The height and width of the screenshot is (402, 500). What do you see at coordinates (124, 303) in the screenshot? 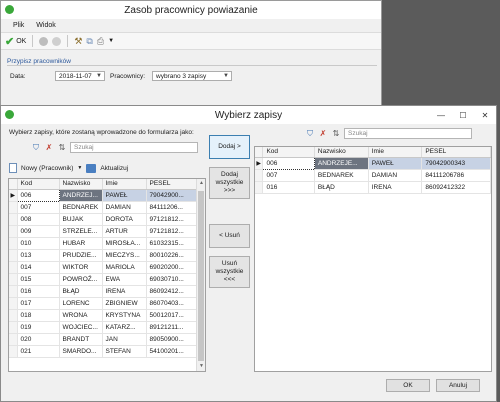
I see `cell-imie: ZBIGNIEW` at bounding box center [124, 303].